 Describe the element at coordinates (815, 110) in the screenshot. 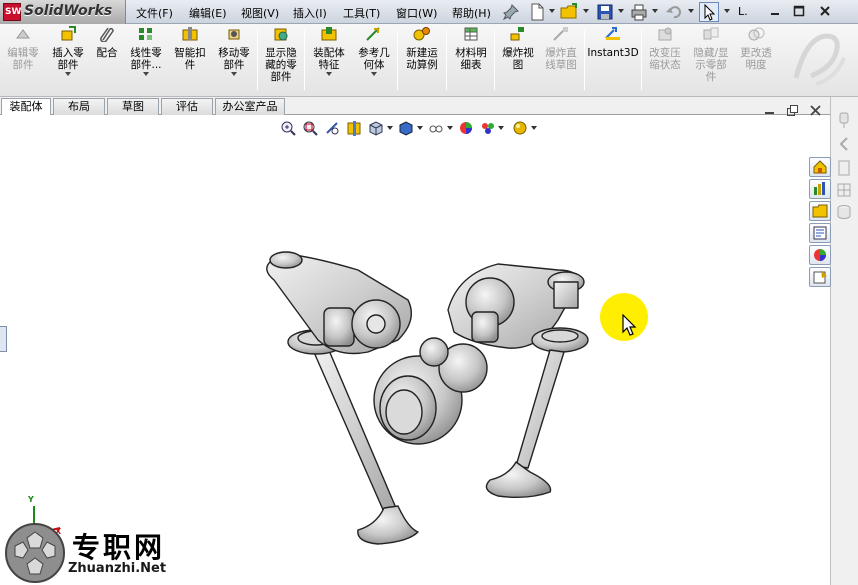

I see `viewport-close-icon` at that location.